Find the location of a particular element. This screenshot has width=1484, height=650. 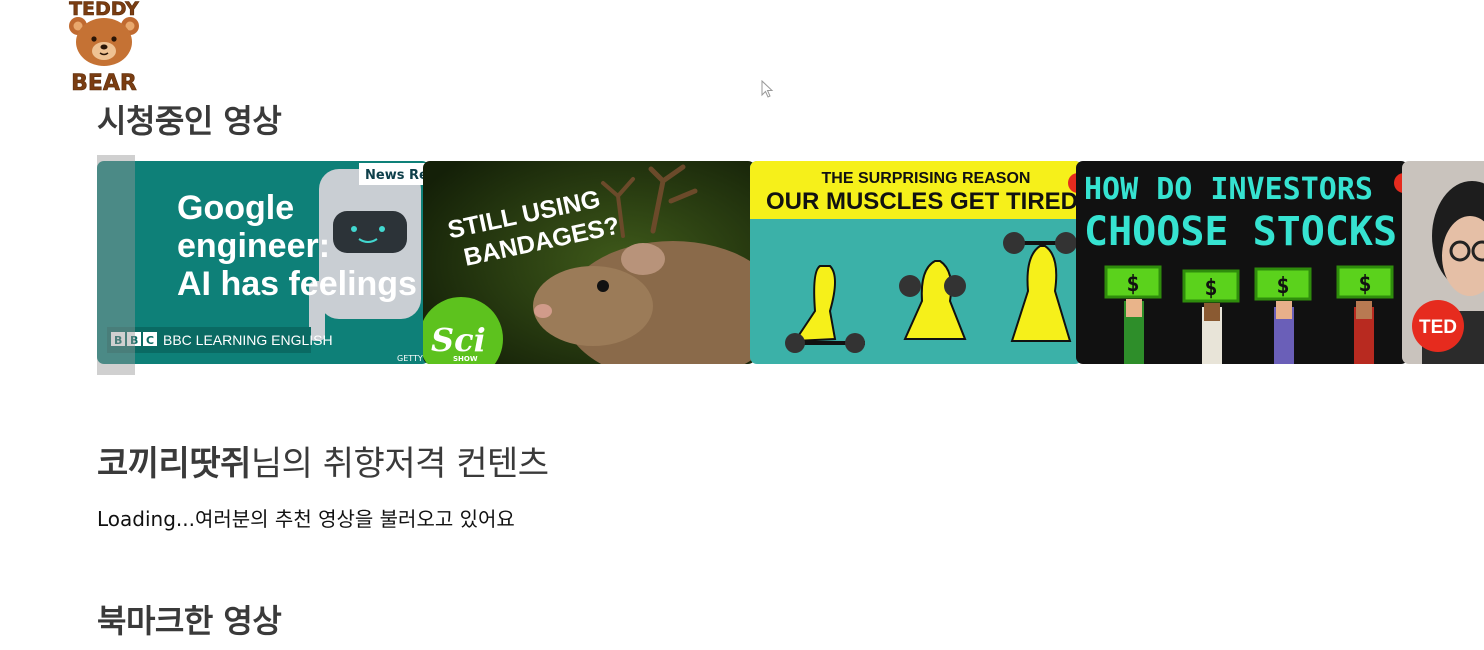

video-thumbnail: STILL USING BANDAGES? Sci SHOW is located at coordinates (589, 262).